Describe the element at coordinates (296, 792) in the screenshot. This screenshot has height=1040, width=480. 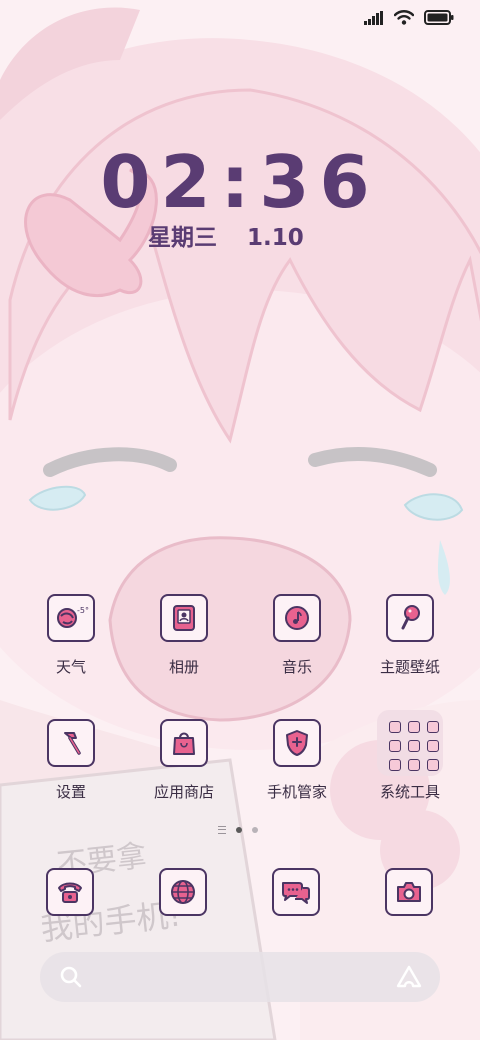
I see `app-label: 手机管家` at that location.